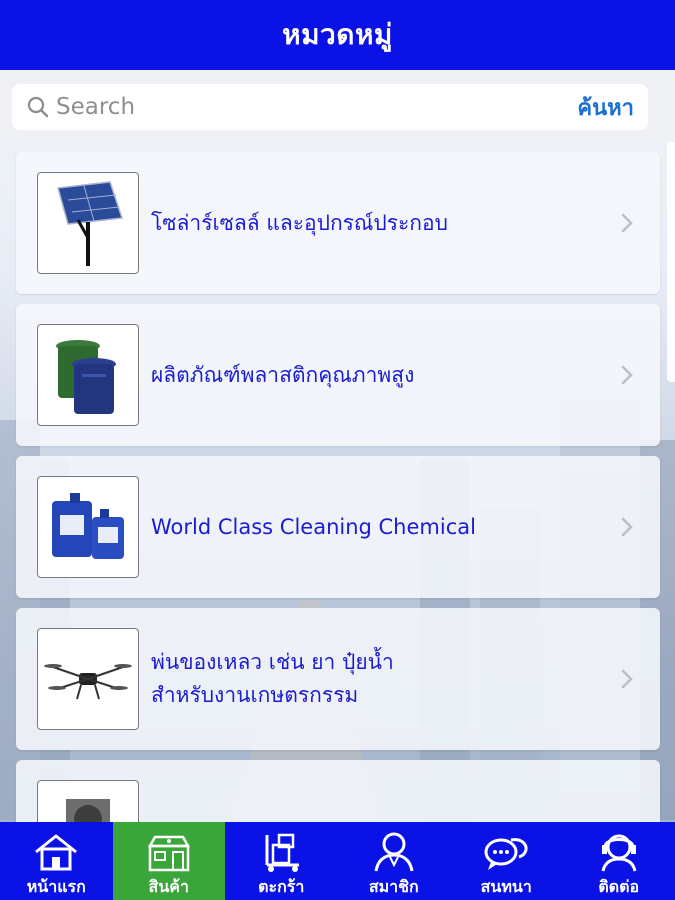 Image resolution: width=675 pixels, height=900 pixels. Describe the element at coordinates (619, 851) in the screenshot. I see `contact-icon` at that location.